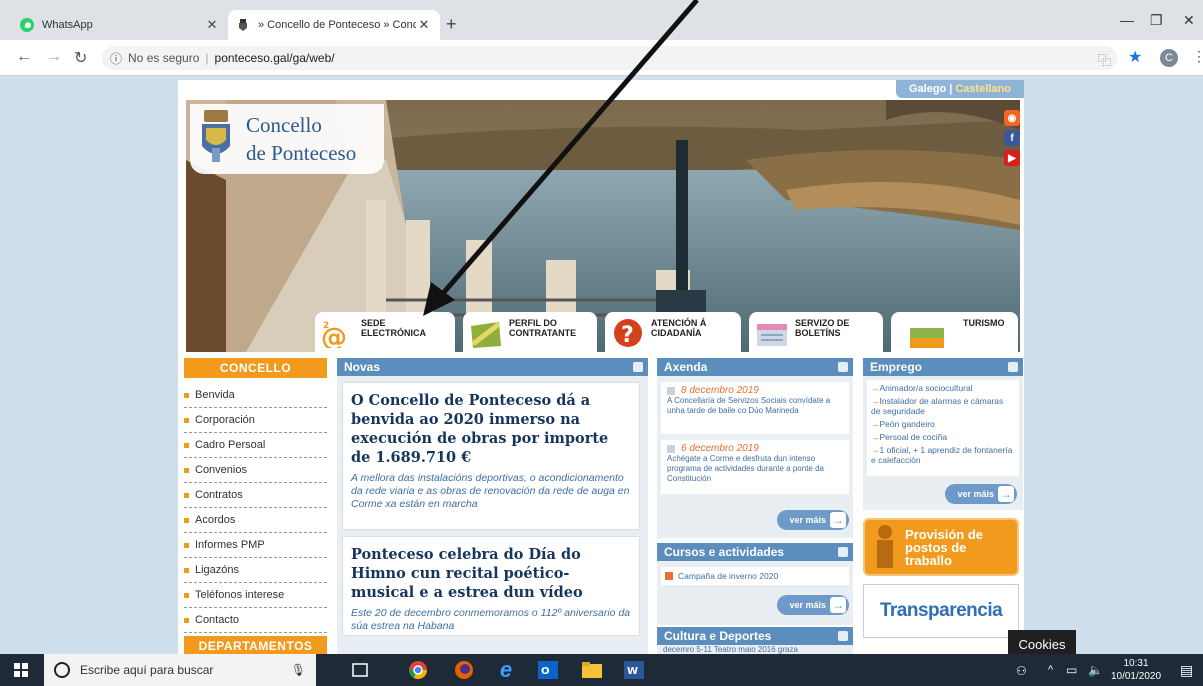  Describe the element at coordinates (284, 125) in the screenshot. I see `logo-line-1: Concello` at that location.